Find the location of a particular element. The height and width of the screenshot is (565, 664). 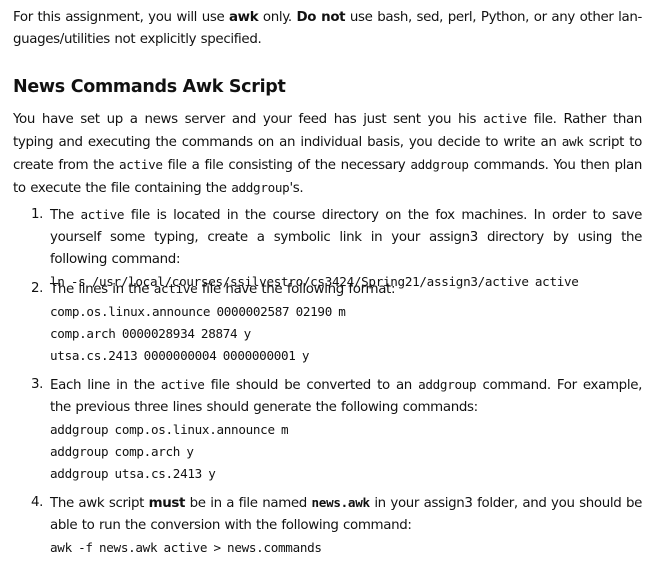

code-line: addgroup comp.arch y is located at coordinates (122, 451).